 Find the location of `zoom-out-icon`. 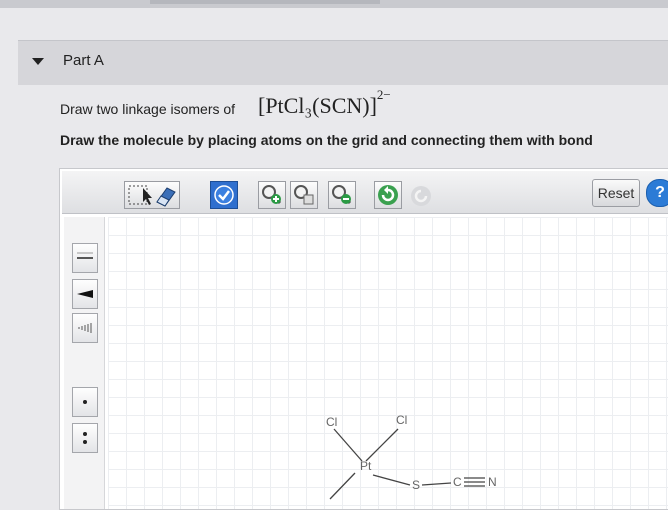

zoom-out-icon is located at coordinates (342, 195).